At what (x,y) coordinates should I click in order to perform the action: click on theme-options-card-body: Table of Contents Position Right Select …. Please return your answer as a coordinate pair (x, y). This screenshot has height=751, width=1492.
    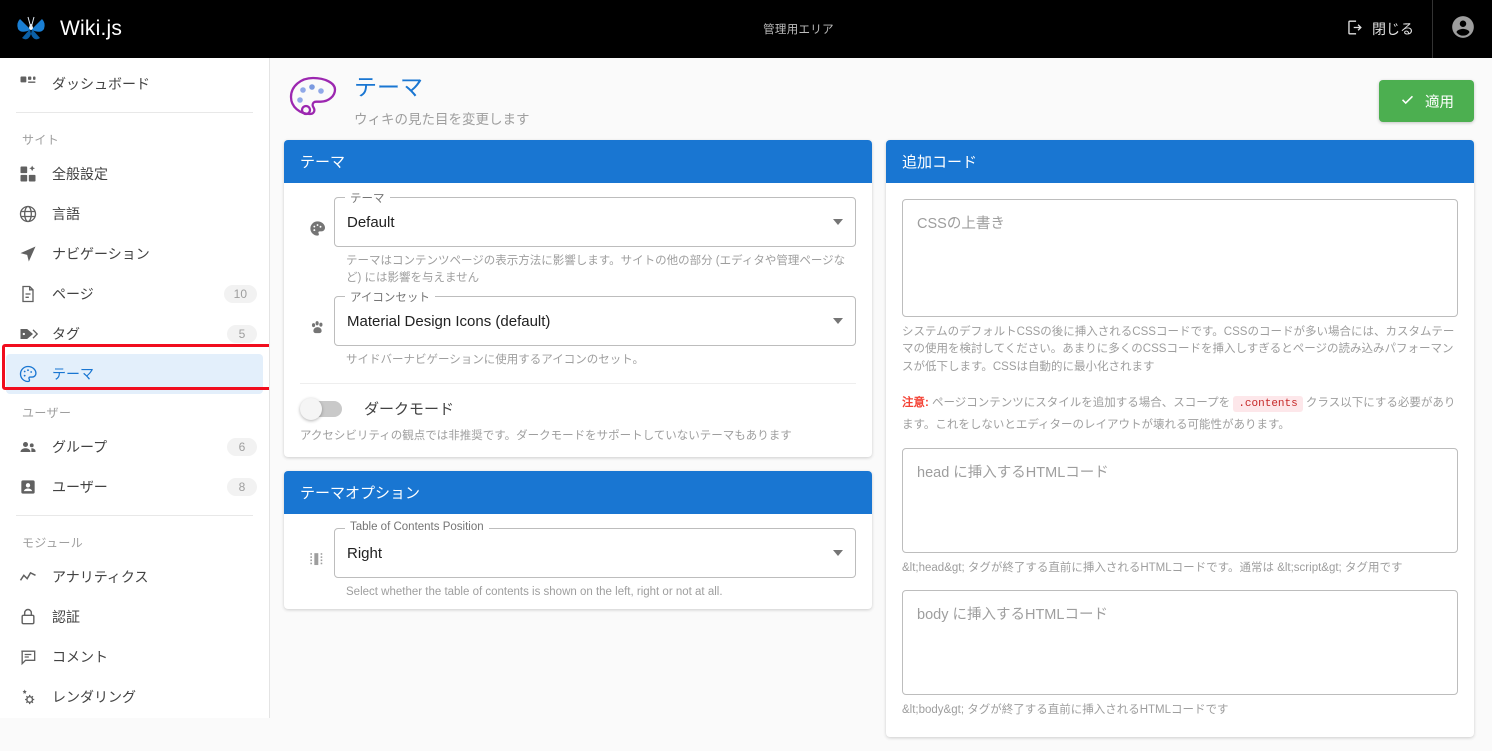
    Looking at the image, I should click on (578, 561).